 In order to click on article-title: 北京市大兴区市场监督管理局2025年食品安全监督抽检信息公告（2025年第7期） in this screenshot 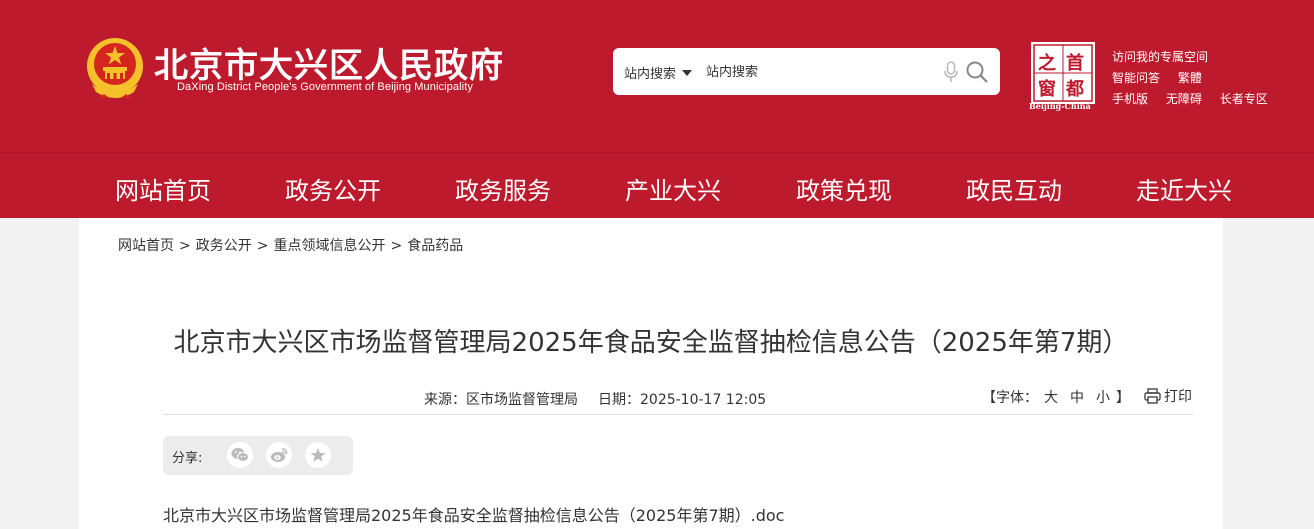, I will do `click(651, 343)`.